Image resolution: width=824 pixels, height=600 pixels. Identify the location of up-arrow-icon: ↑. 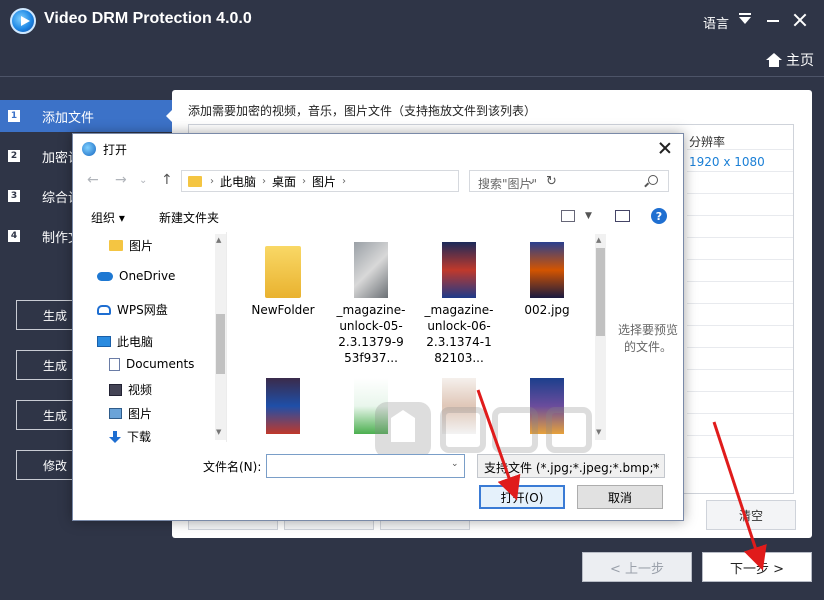
(167, 180).